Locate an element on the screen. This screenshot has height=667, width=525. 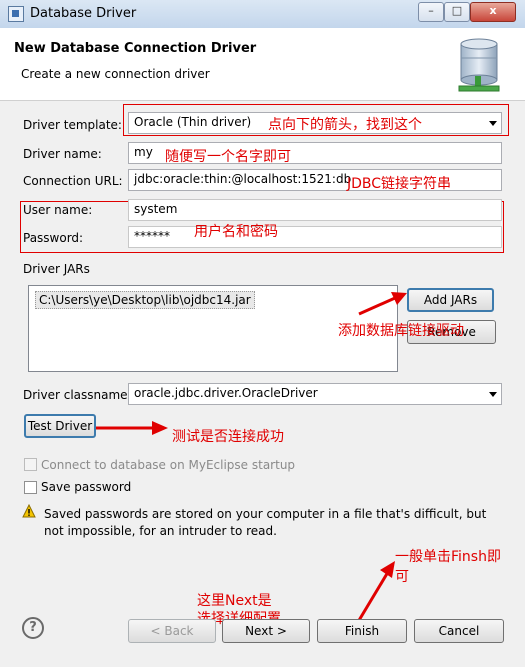
driver-classname-value: oracle.jdbc.driver.OracleDriver is located at coordinates (226, 393).